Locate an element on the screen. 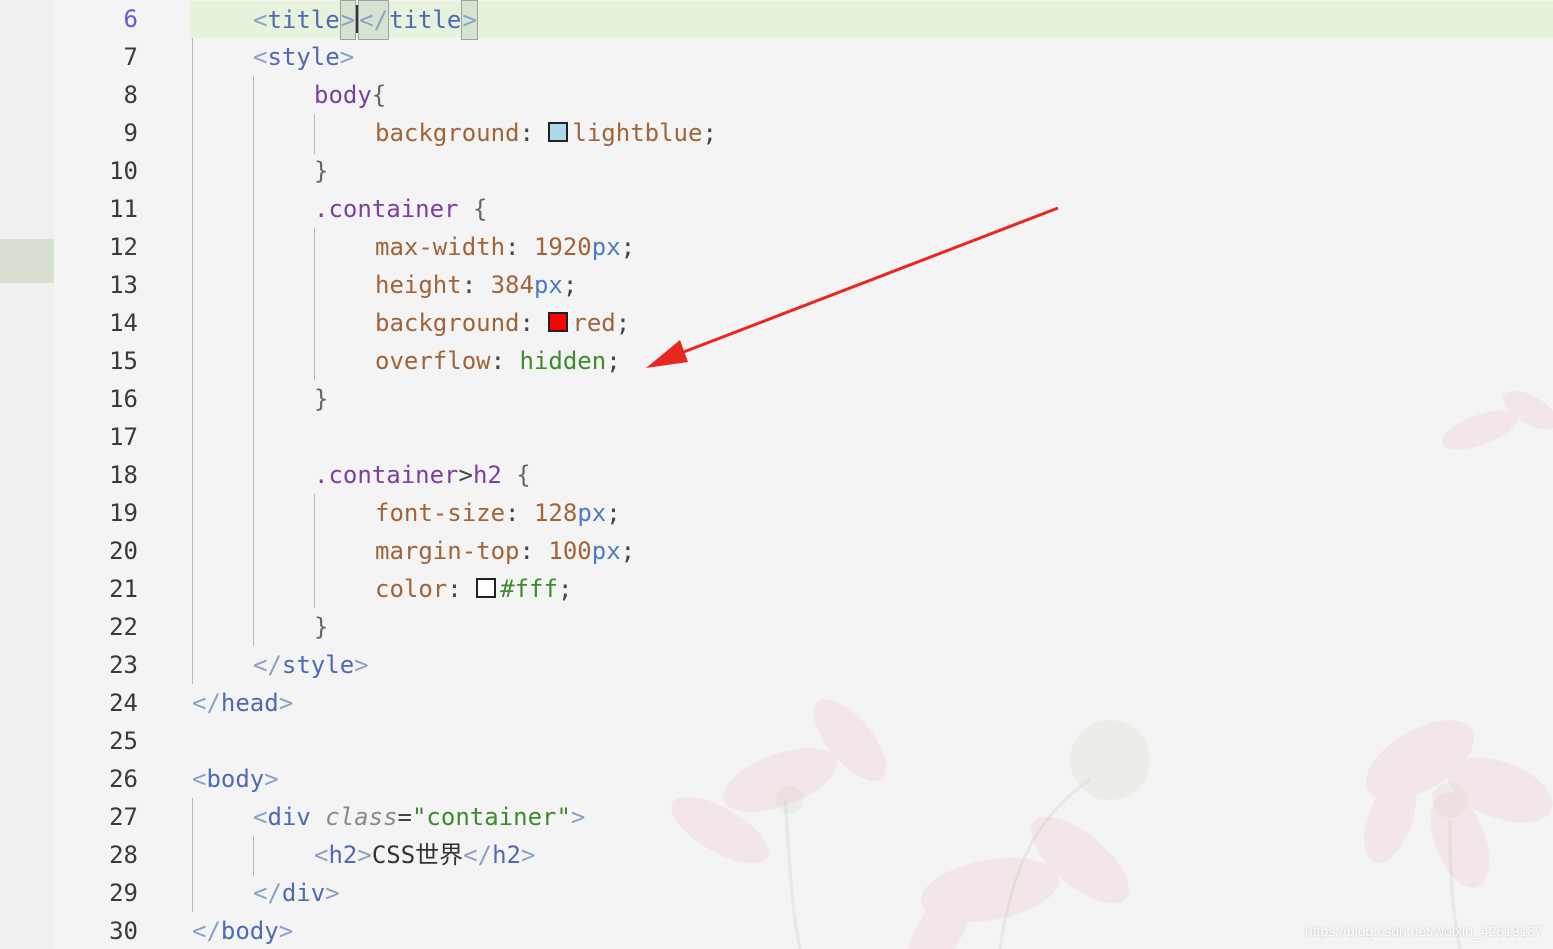 Image resolution: width=1553 pixels, height=949 pixels. line-number: 30 is located at coordinates (123, 931).